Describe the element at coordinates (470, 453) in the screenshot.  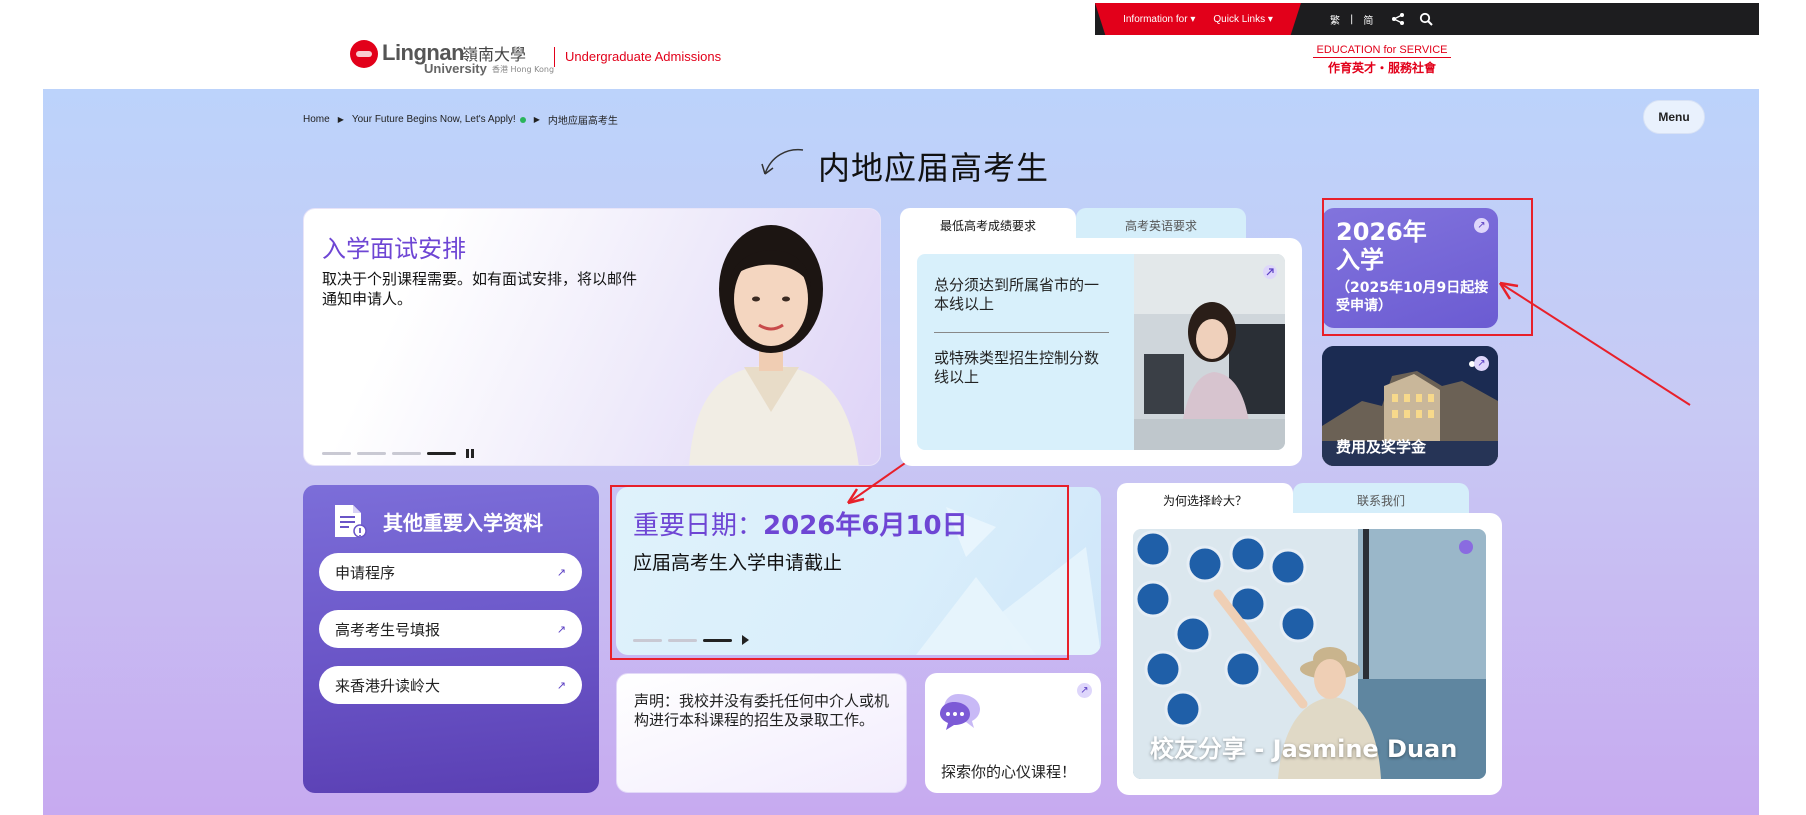
I see `pause-icon` at that location.